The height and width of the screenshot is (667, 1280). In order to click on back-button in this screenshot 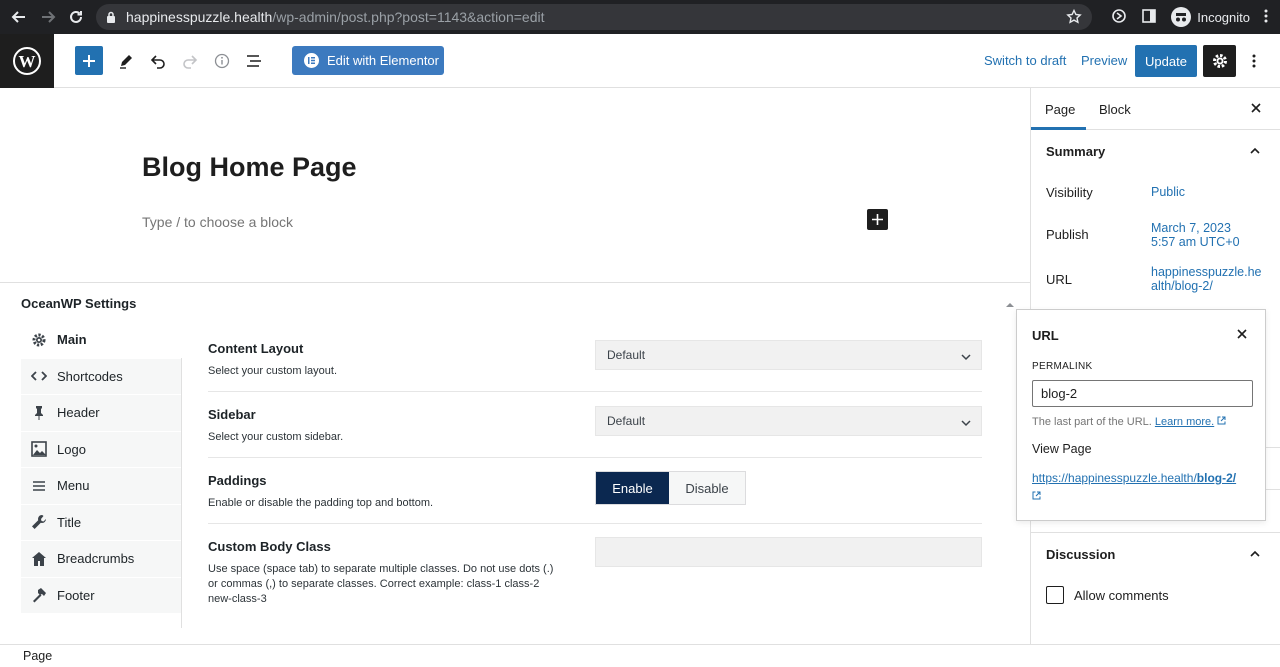, I will do `click(19, 17)`.